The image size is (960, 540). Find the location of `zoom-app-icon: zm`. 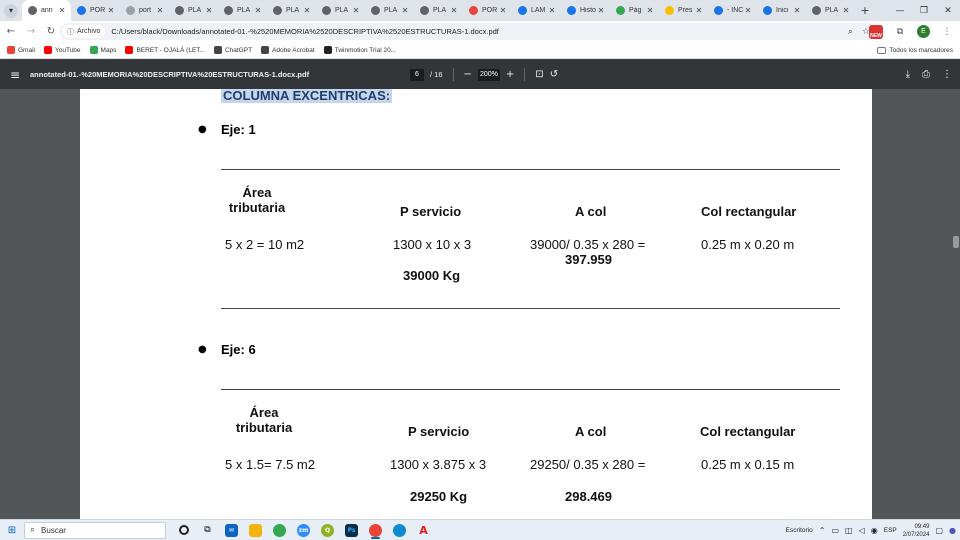

zoom-app-icon: zm is located at coordinates (303, 530).